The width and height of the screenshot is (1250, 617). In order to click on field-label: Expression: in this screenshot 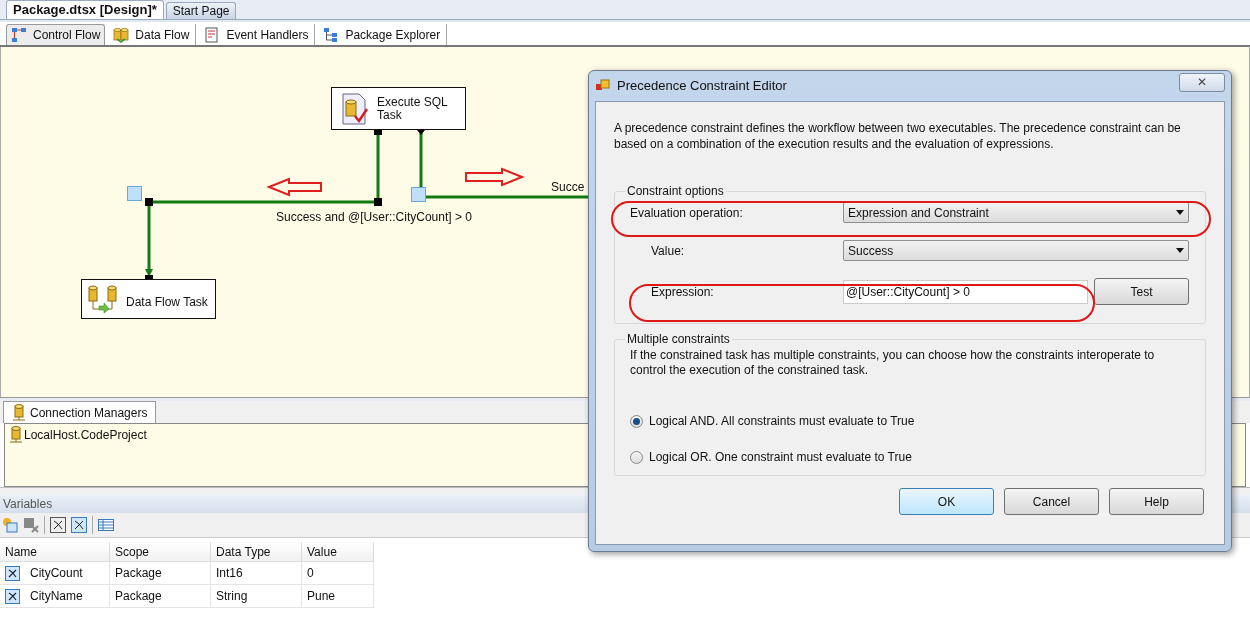, I will do `click(682, 292)`.